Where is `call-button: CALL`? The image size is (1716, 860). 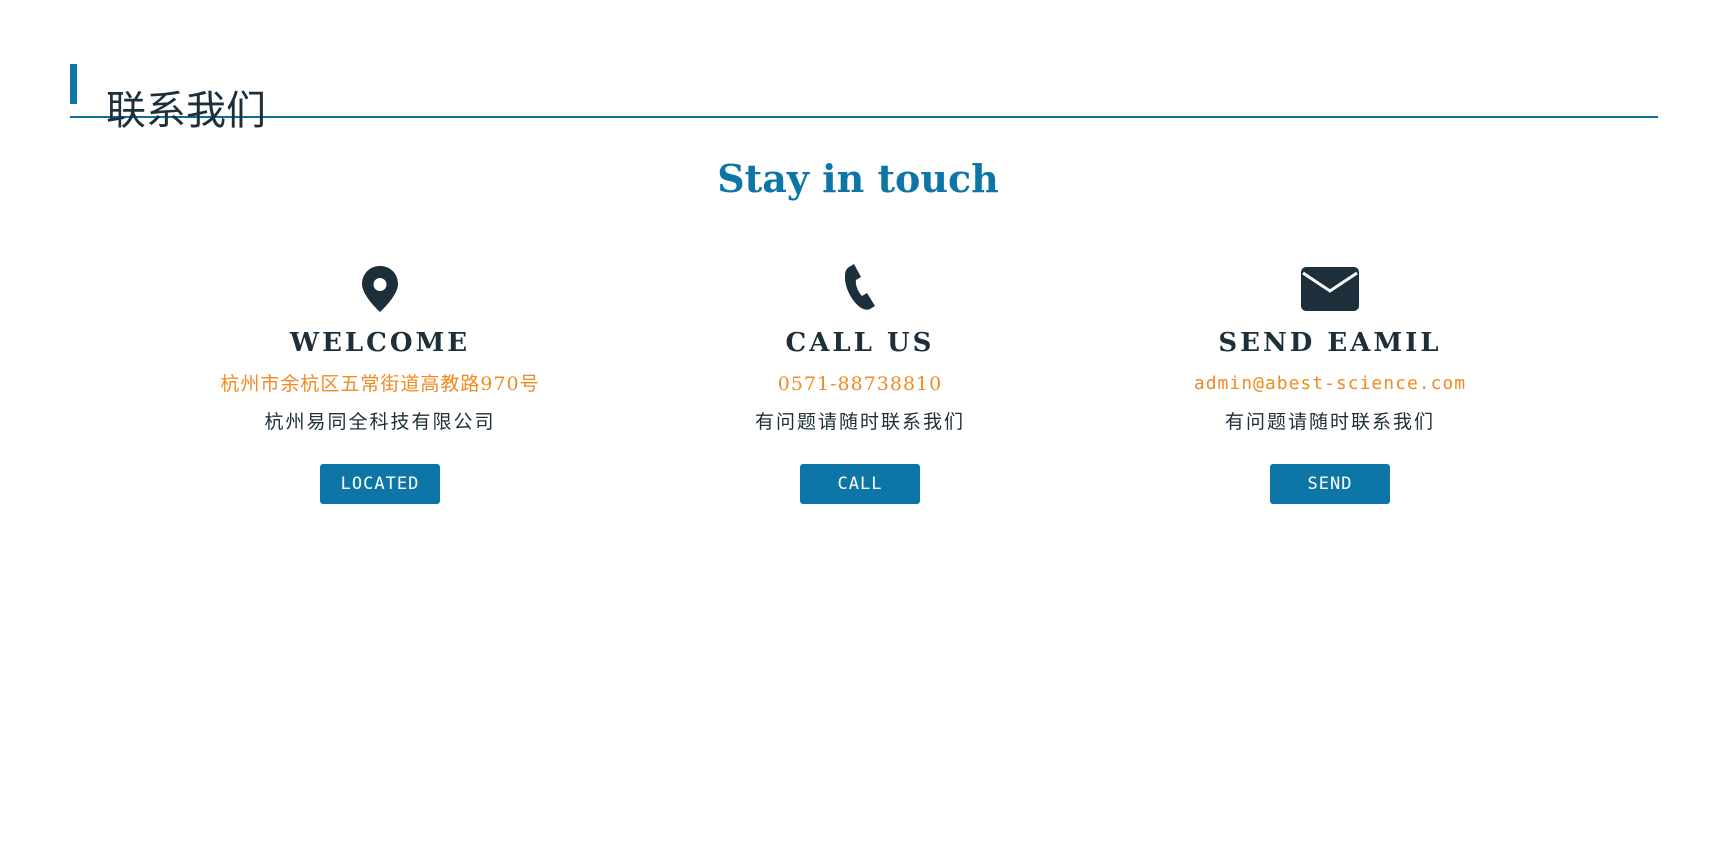 call-button: CALL is located at coordinates (860, 484).